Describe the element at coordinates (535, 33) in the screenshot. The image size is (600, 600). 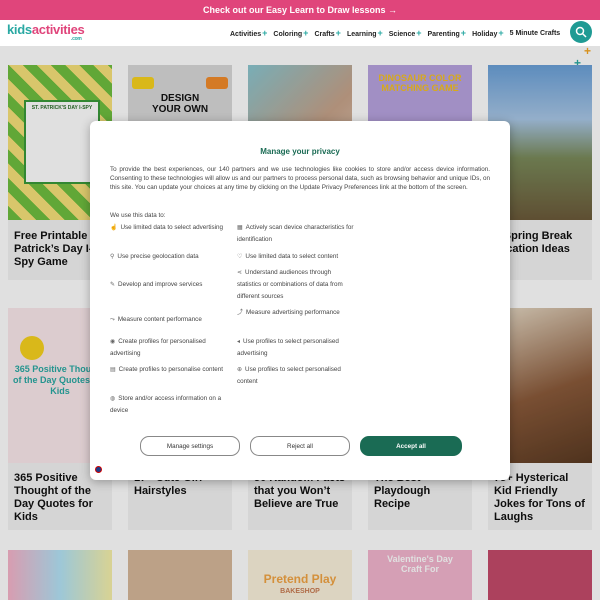
I see `nav-item-5-minute-crafts: 5 Minute Crafts` at that location.